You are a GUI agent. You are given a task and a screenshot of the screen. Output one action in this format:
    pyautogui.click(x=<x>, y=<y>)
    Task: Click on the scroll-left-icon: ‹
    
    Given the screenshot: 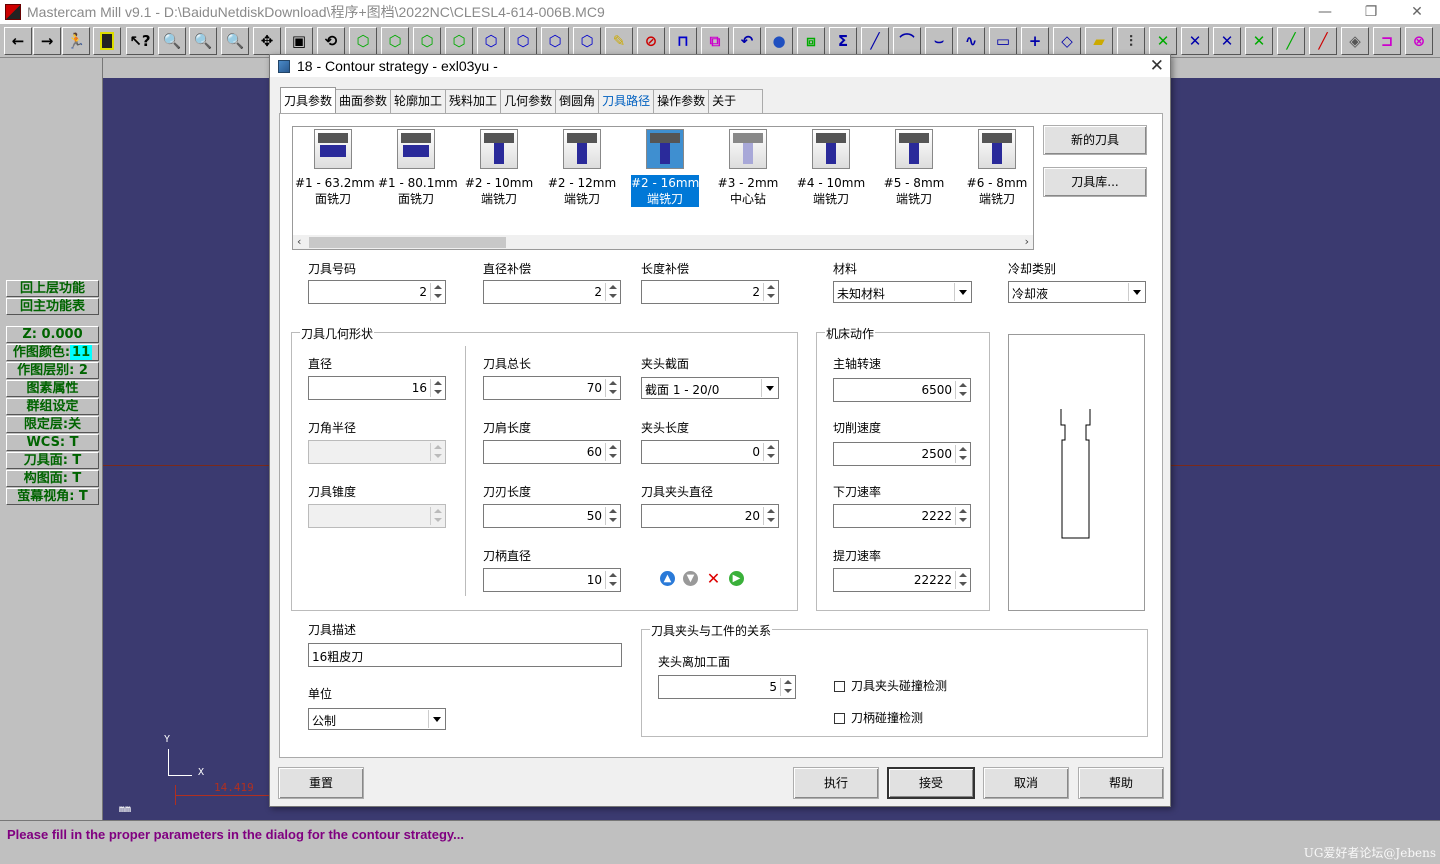 What is the action you would take?
    pyautogui.click(x=299, y=242)
    